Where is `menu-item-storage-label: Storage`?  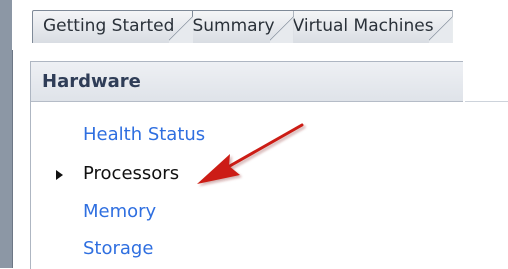 menu-item-storage-label: Storage is located at coordinates (118, 248).